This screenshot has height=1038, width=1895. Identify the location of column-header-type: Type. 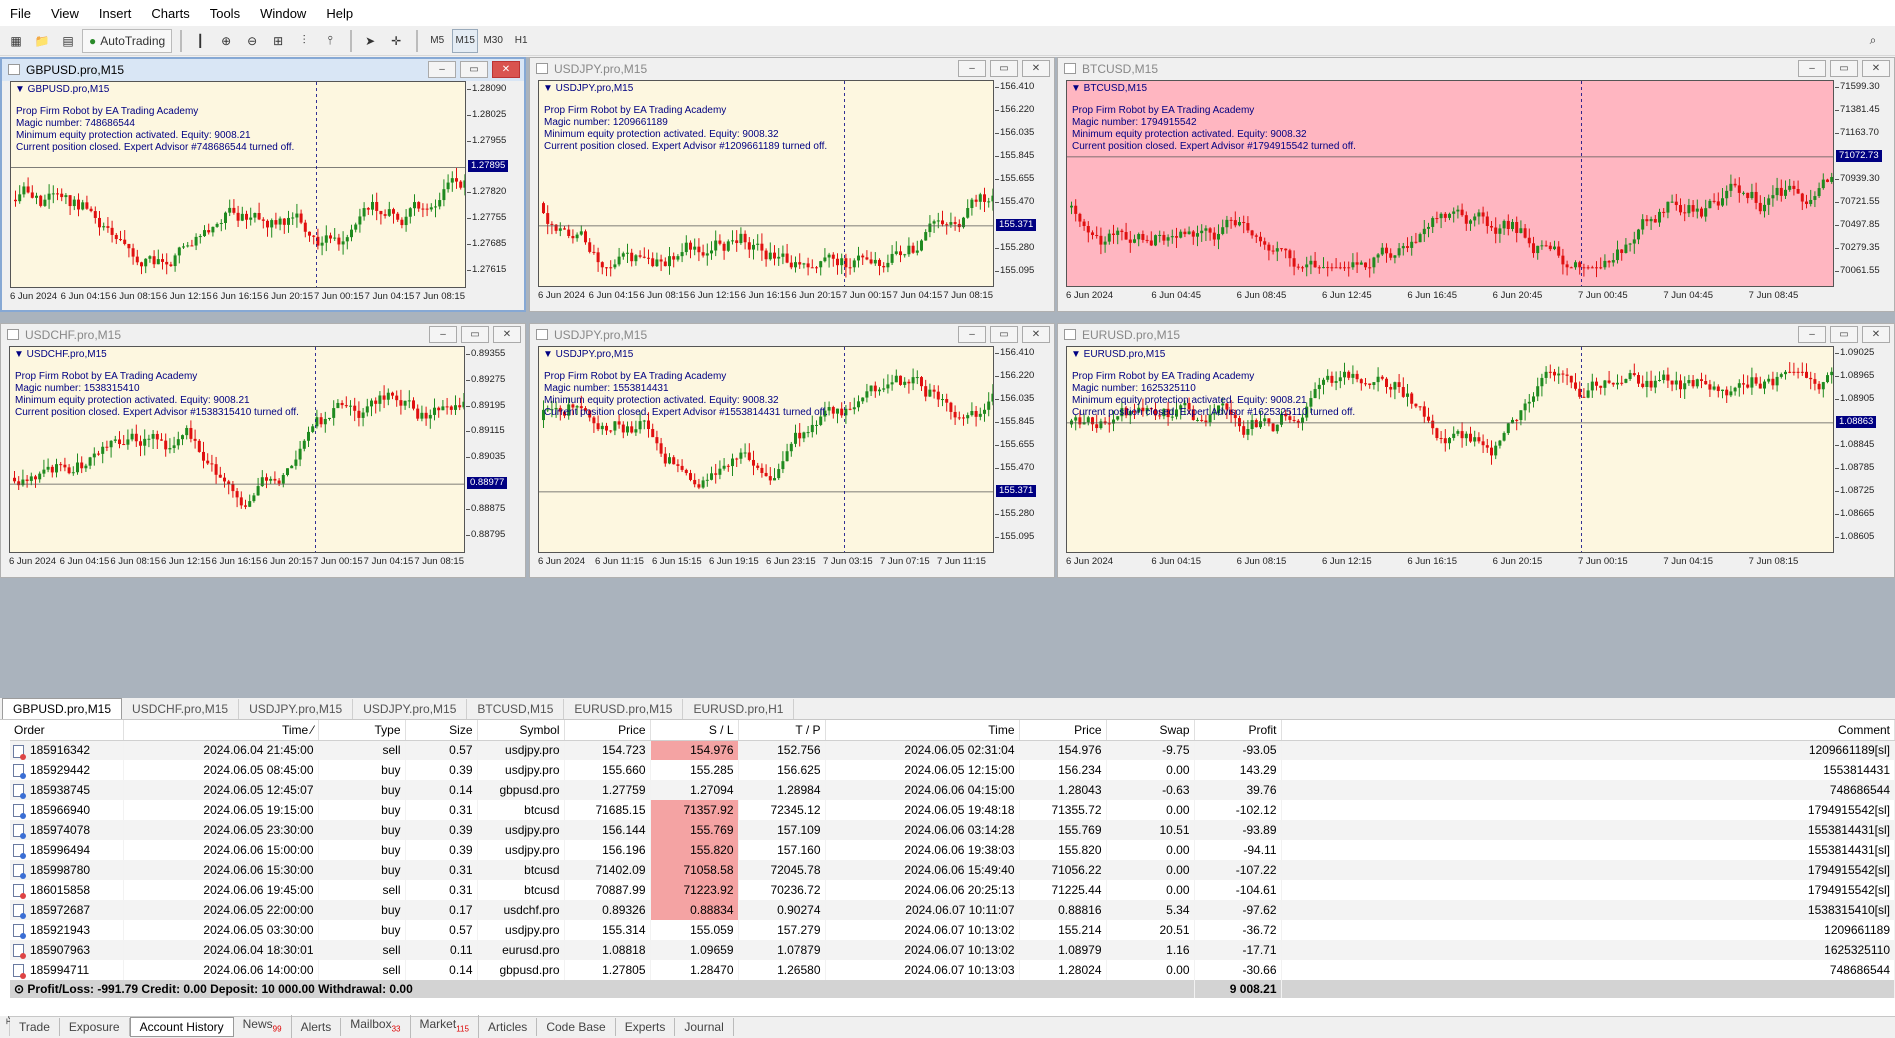
(362, 730).